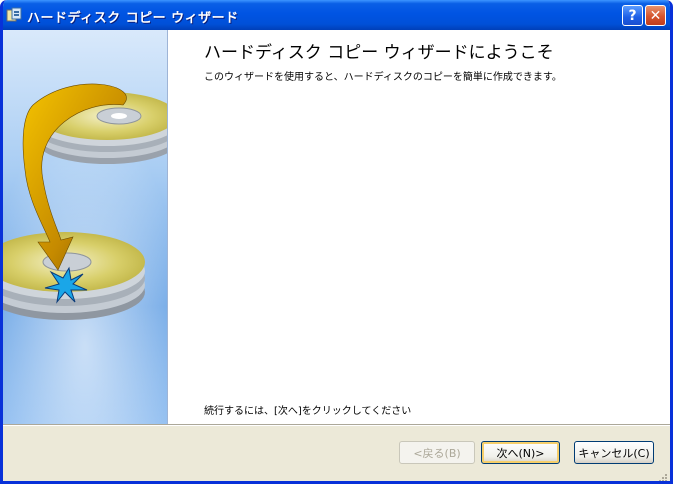 The height and width of the screenshot is (484, 673). What do you see at coordinates (655, 15) in the screenshot?
I see `close-button: ✕` at bounding box center [655, 15].